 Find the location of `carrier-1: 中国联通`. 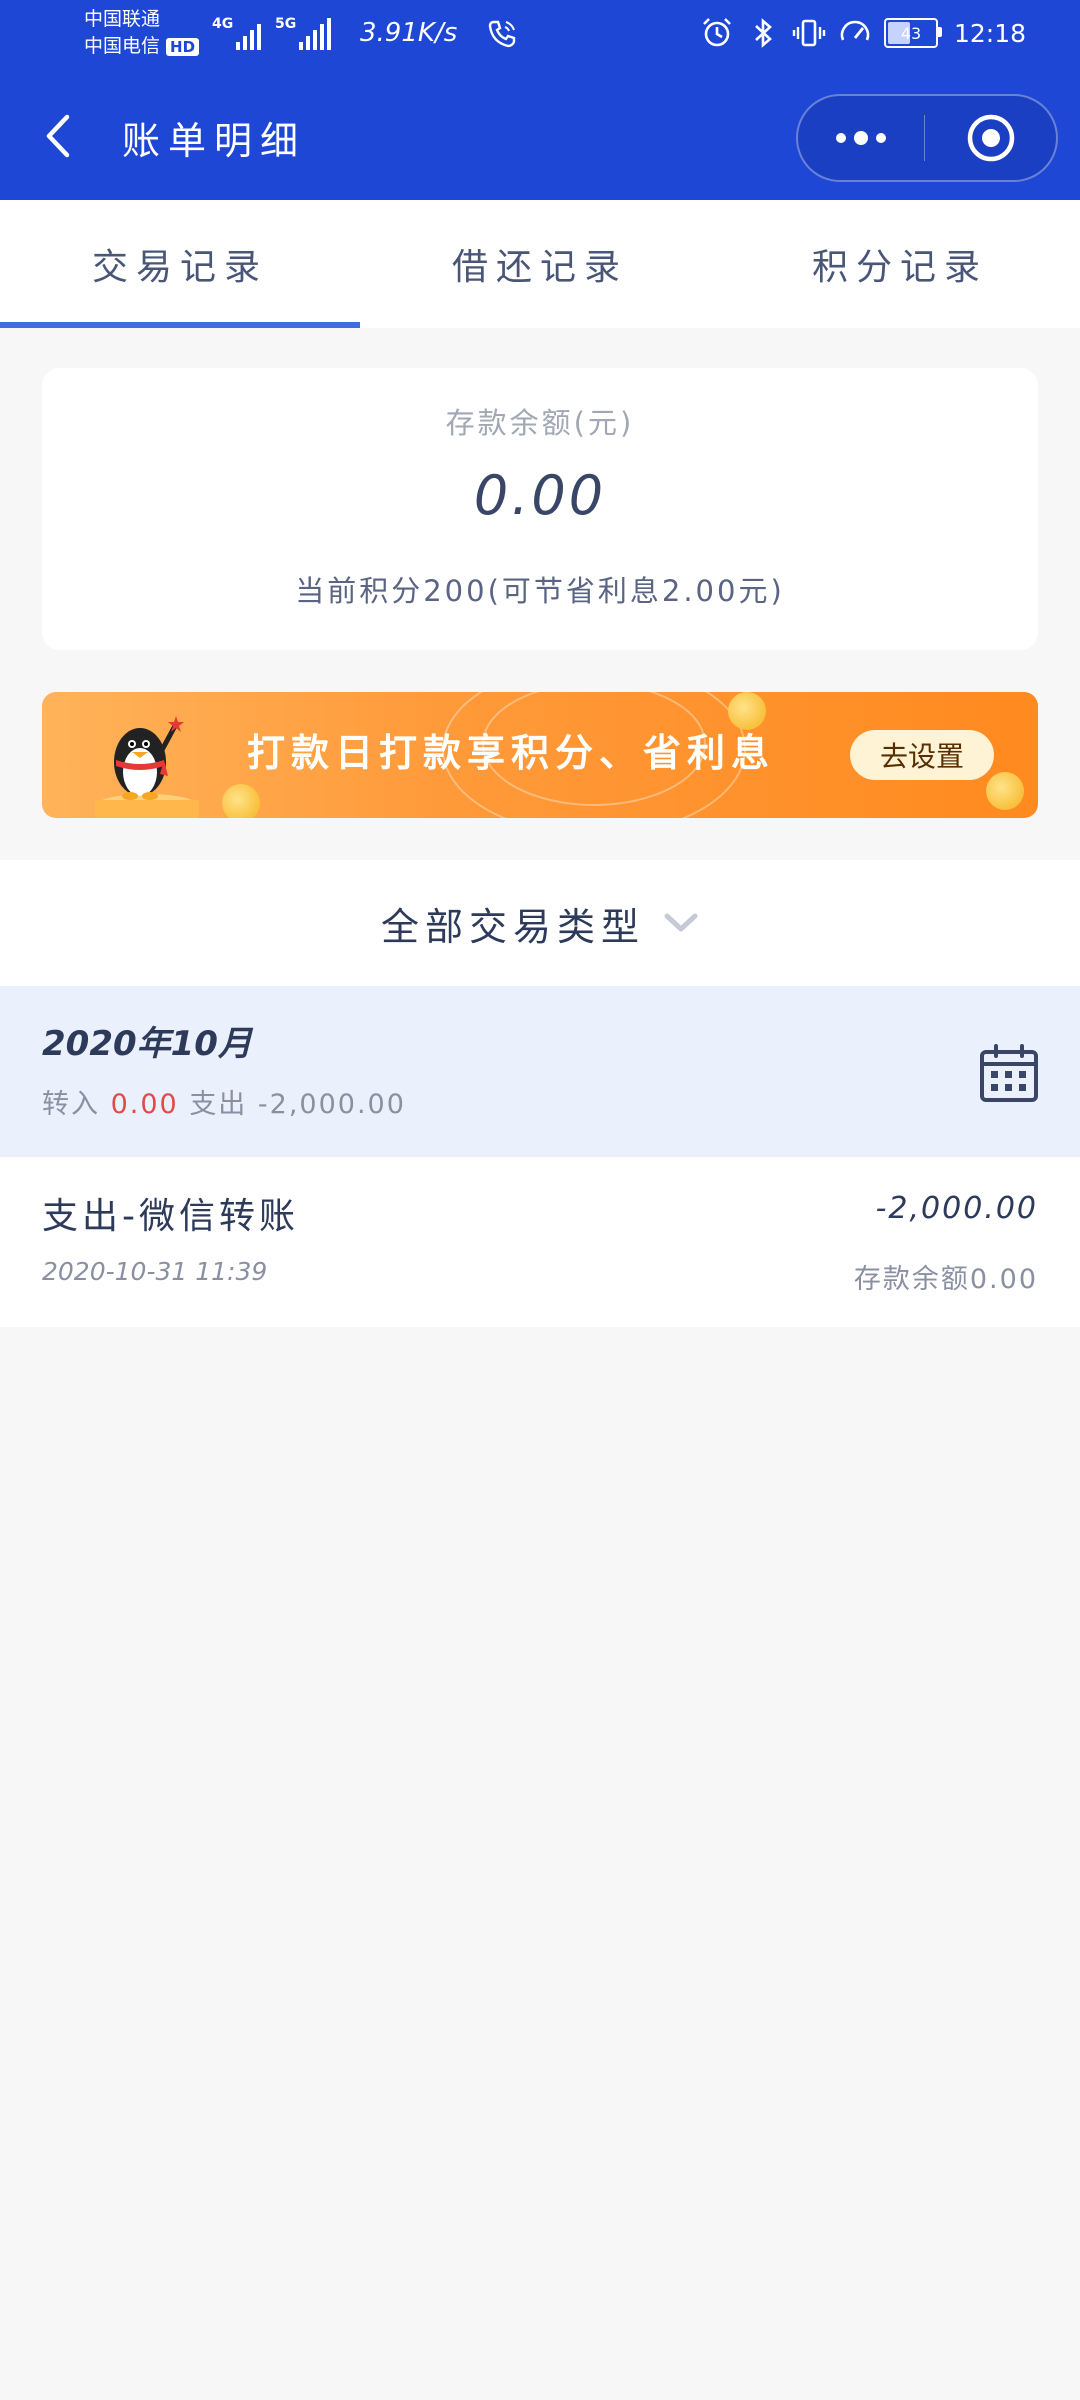

carrier-1: 中国联通 is located at coordinates (122, 19).